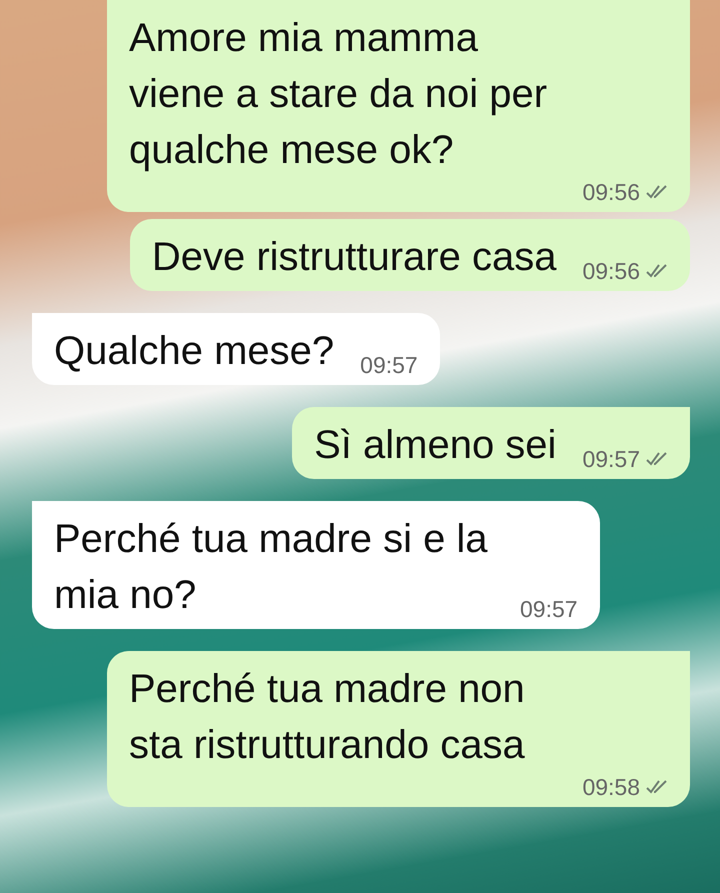  Describe the element at coordinates (271, 567) in the screenshot. I see `message-text: Perché tua madre si e la mia no?` at that location.